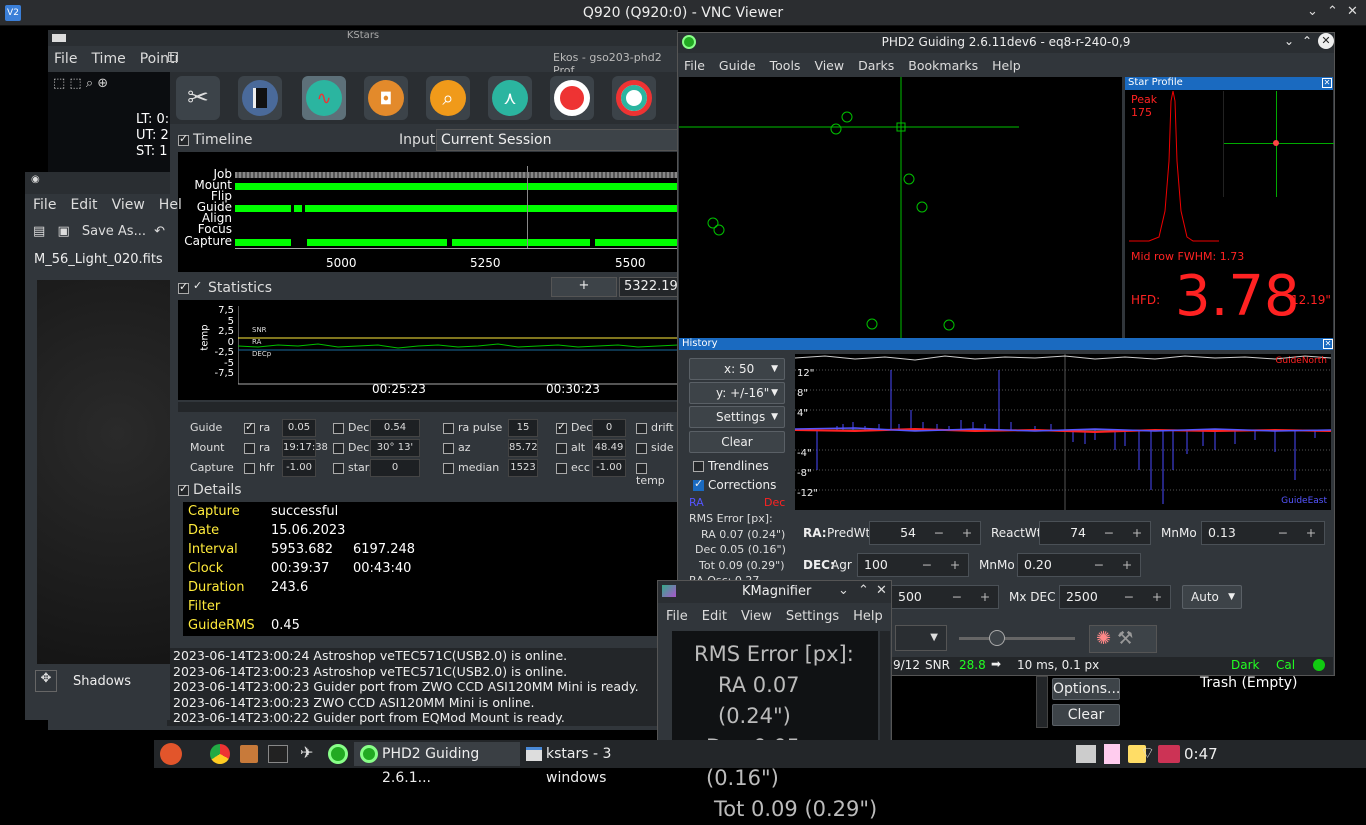 The height and width of the screenshot is (825, 1366). Describe the element at coordinates (183, 489) in the screenshot. I see `details-checkbox` at that location.